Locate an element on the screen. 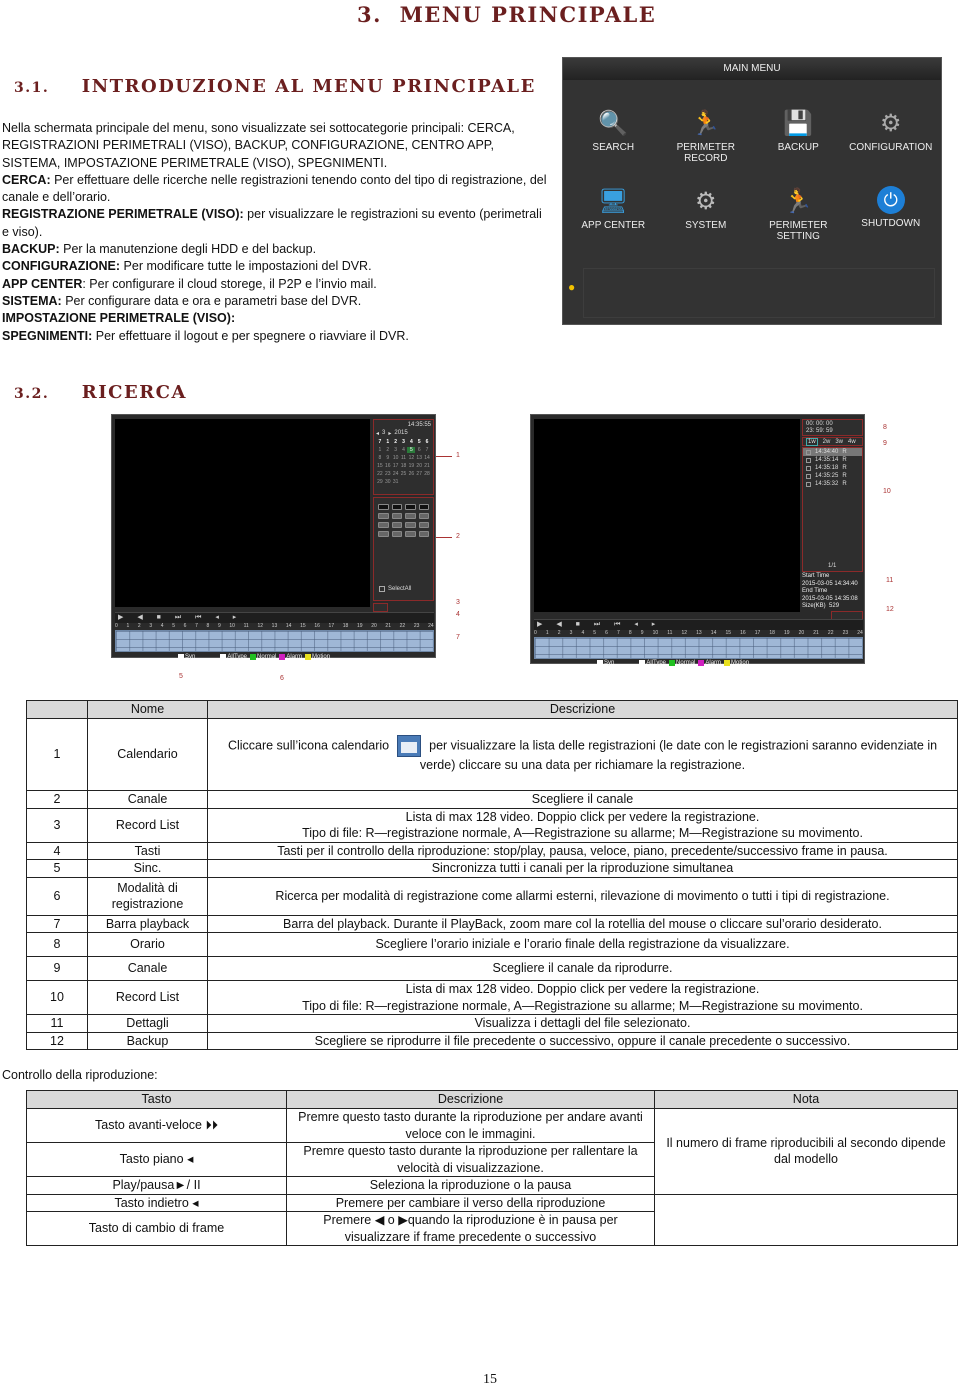  channel-tab: 4w is located at coordinates (852, 442).